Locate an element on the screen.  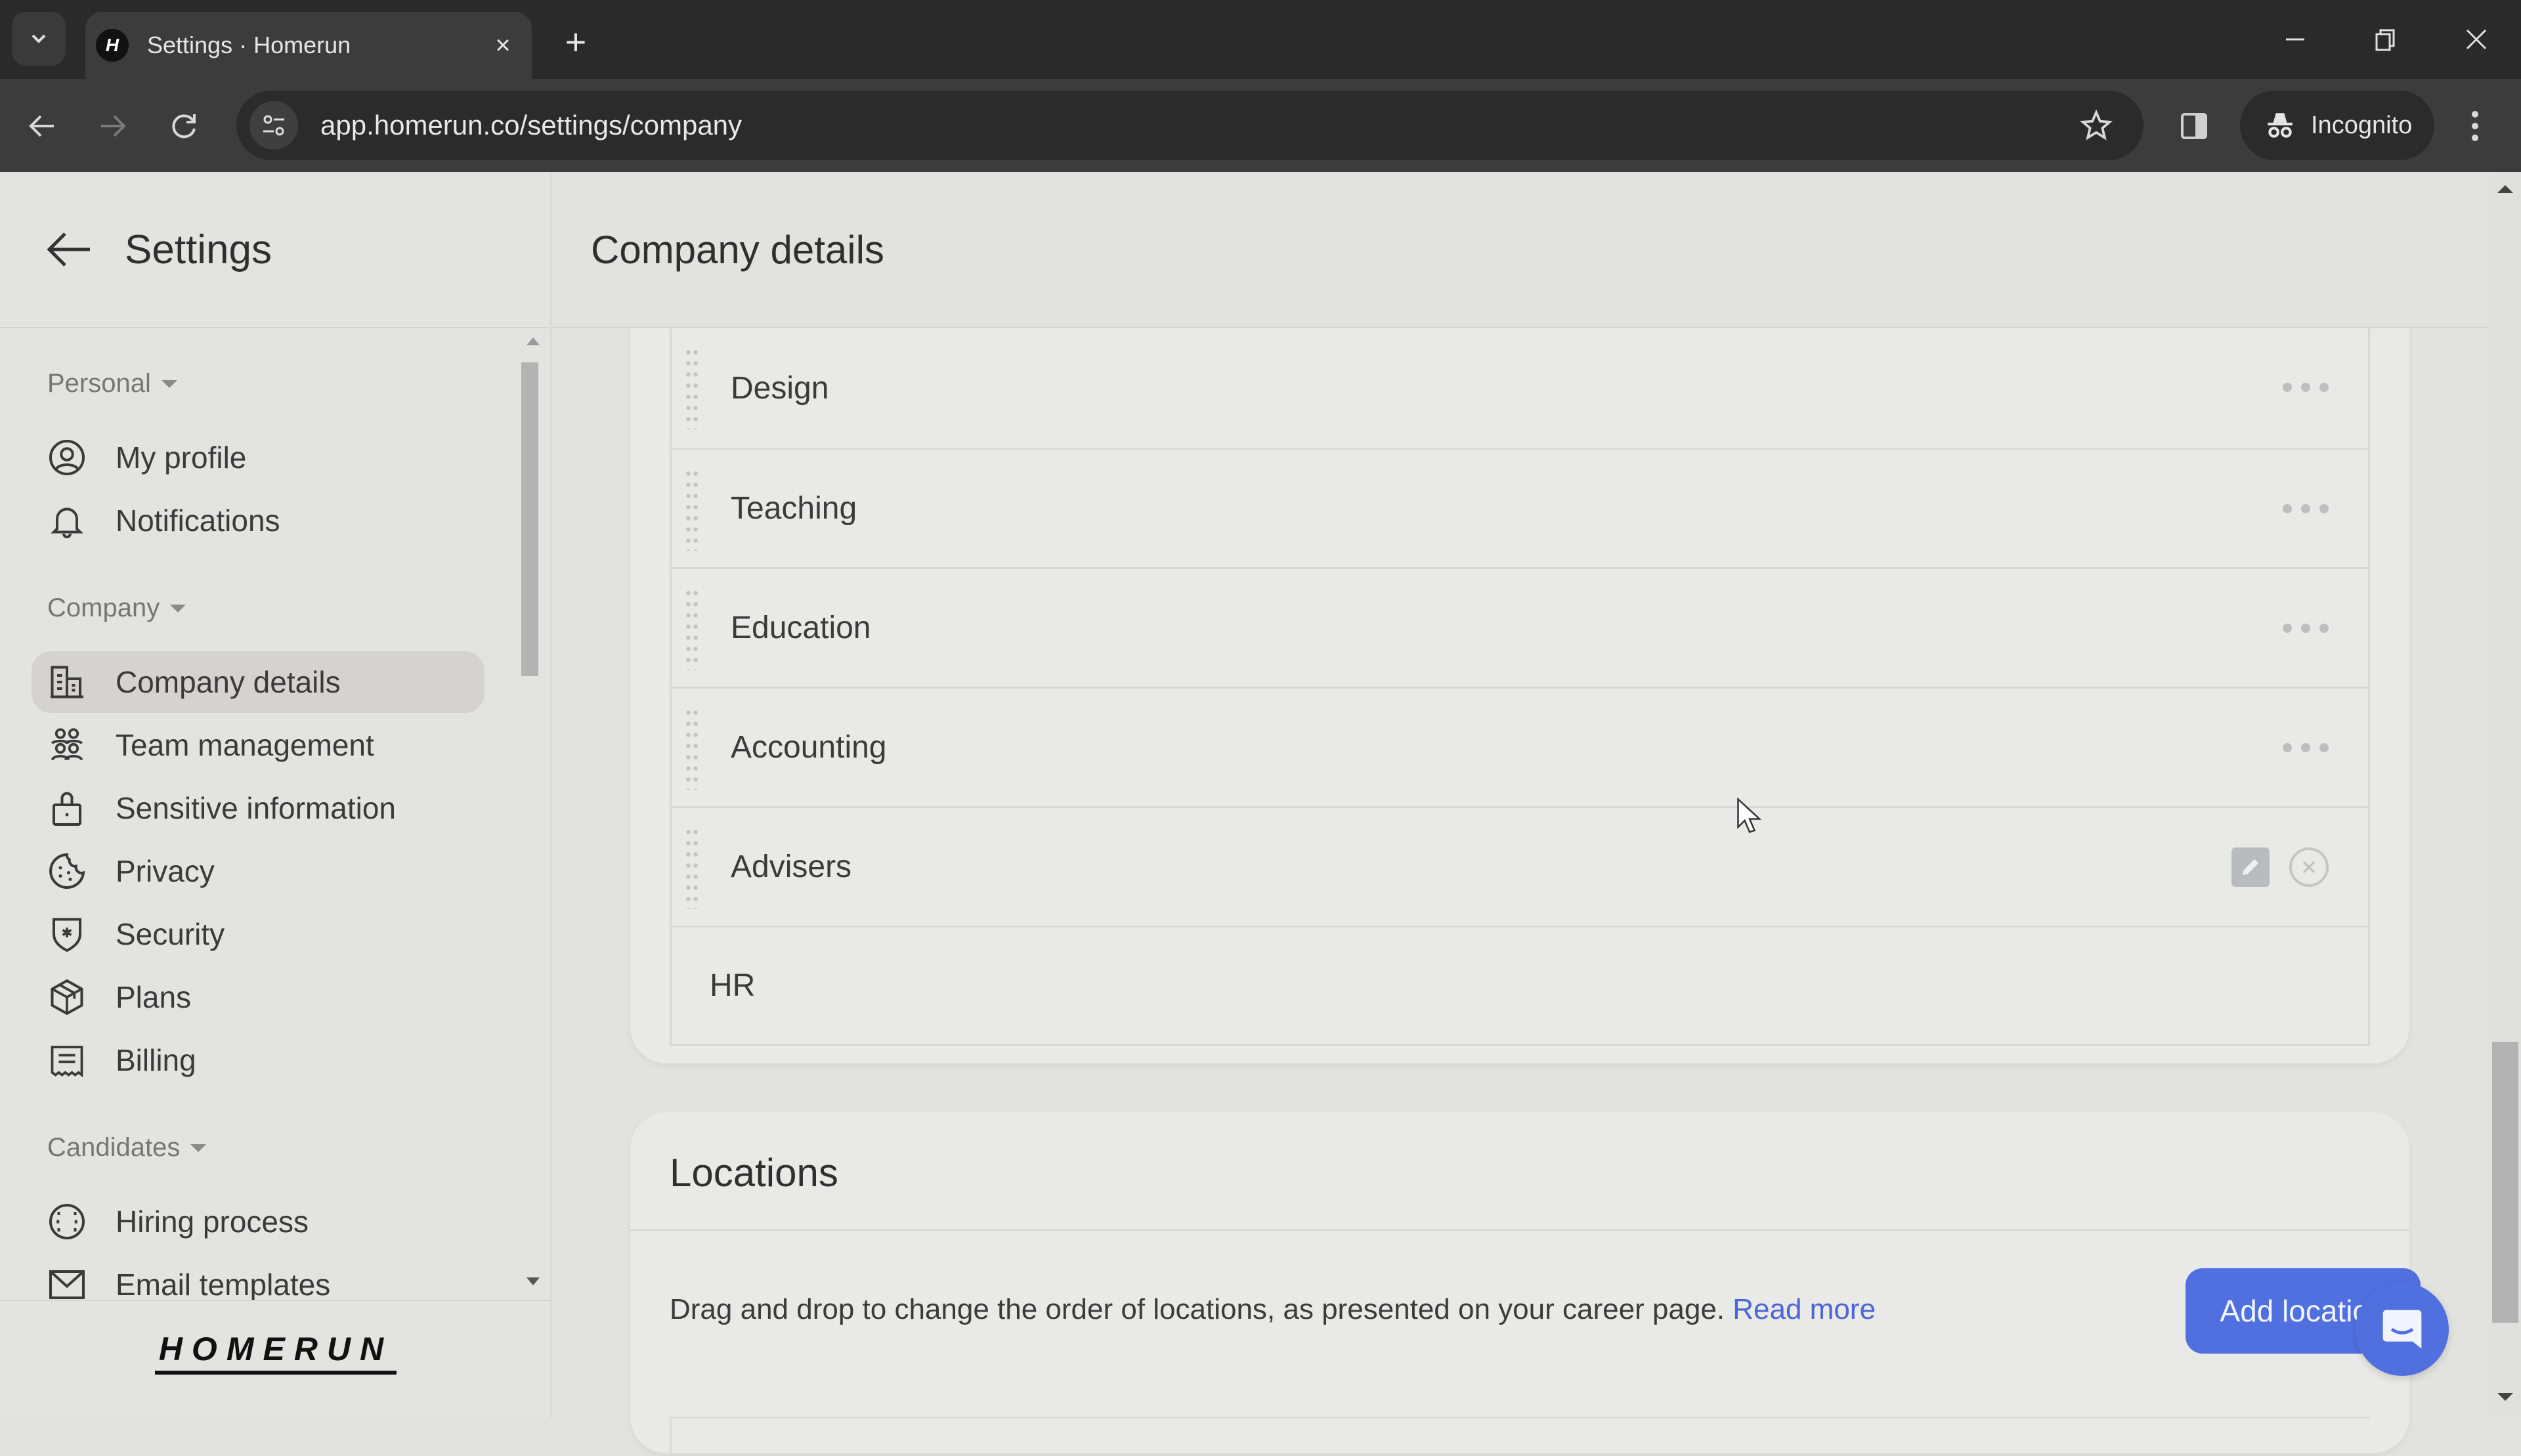
sidebar-item-team-management: Team management is located at coordinates (258, 745).